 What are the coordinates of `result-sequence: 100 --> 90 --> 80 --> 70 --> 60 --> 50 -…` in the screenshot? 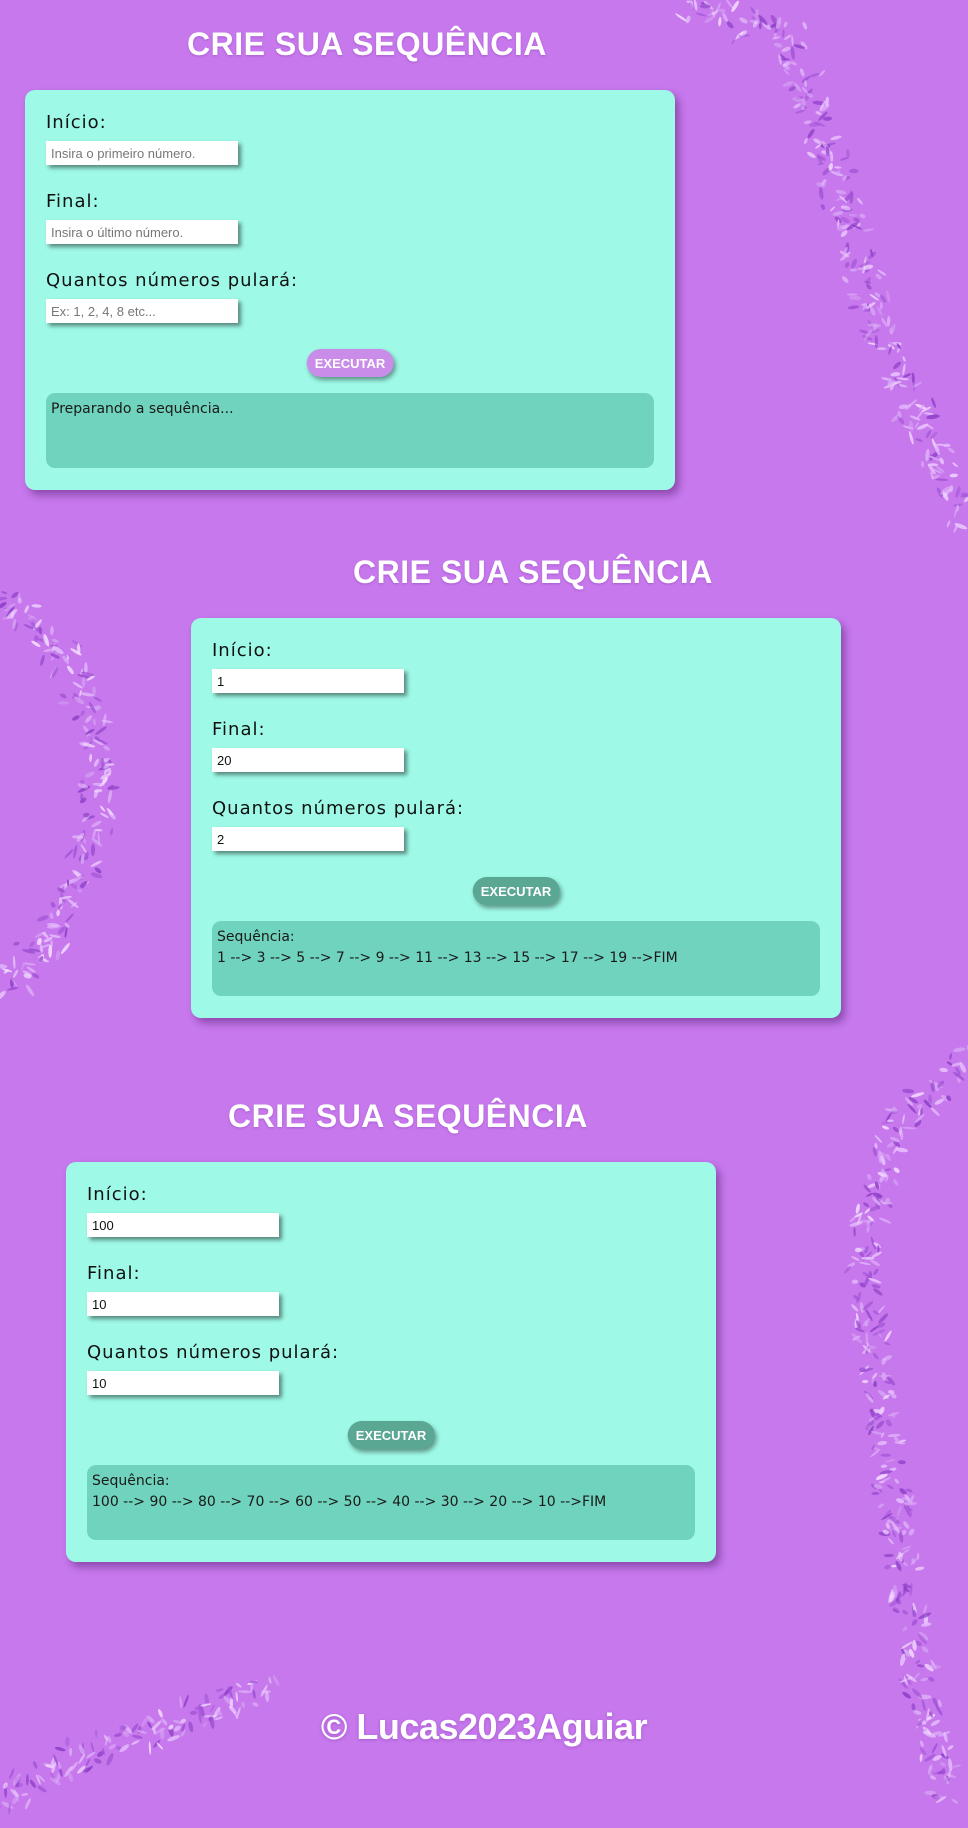 It's located at (349, 1502).